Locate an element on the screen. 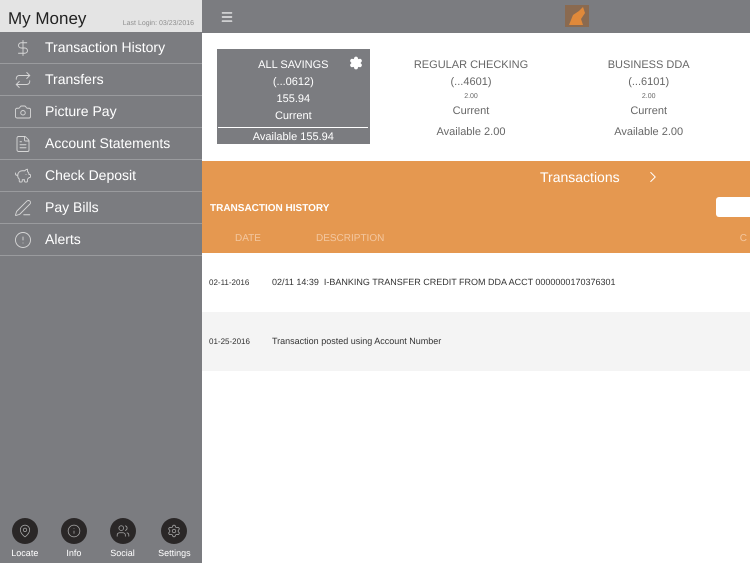  camera-icon is located at coordinates (23, 111).